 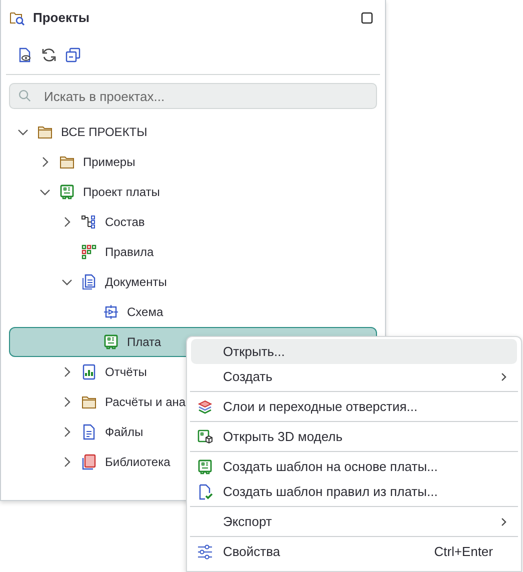 What do you see at coordinates (61, 18) in the screenshot?
I see `panel-title: Проекты` at bounding box center [61, 18].